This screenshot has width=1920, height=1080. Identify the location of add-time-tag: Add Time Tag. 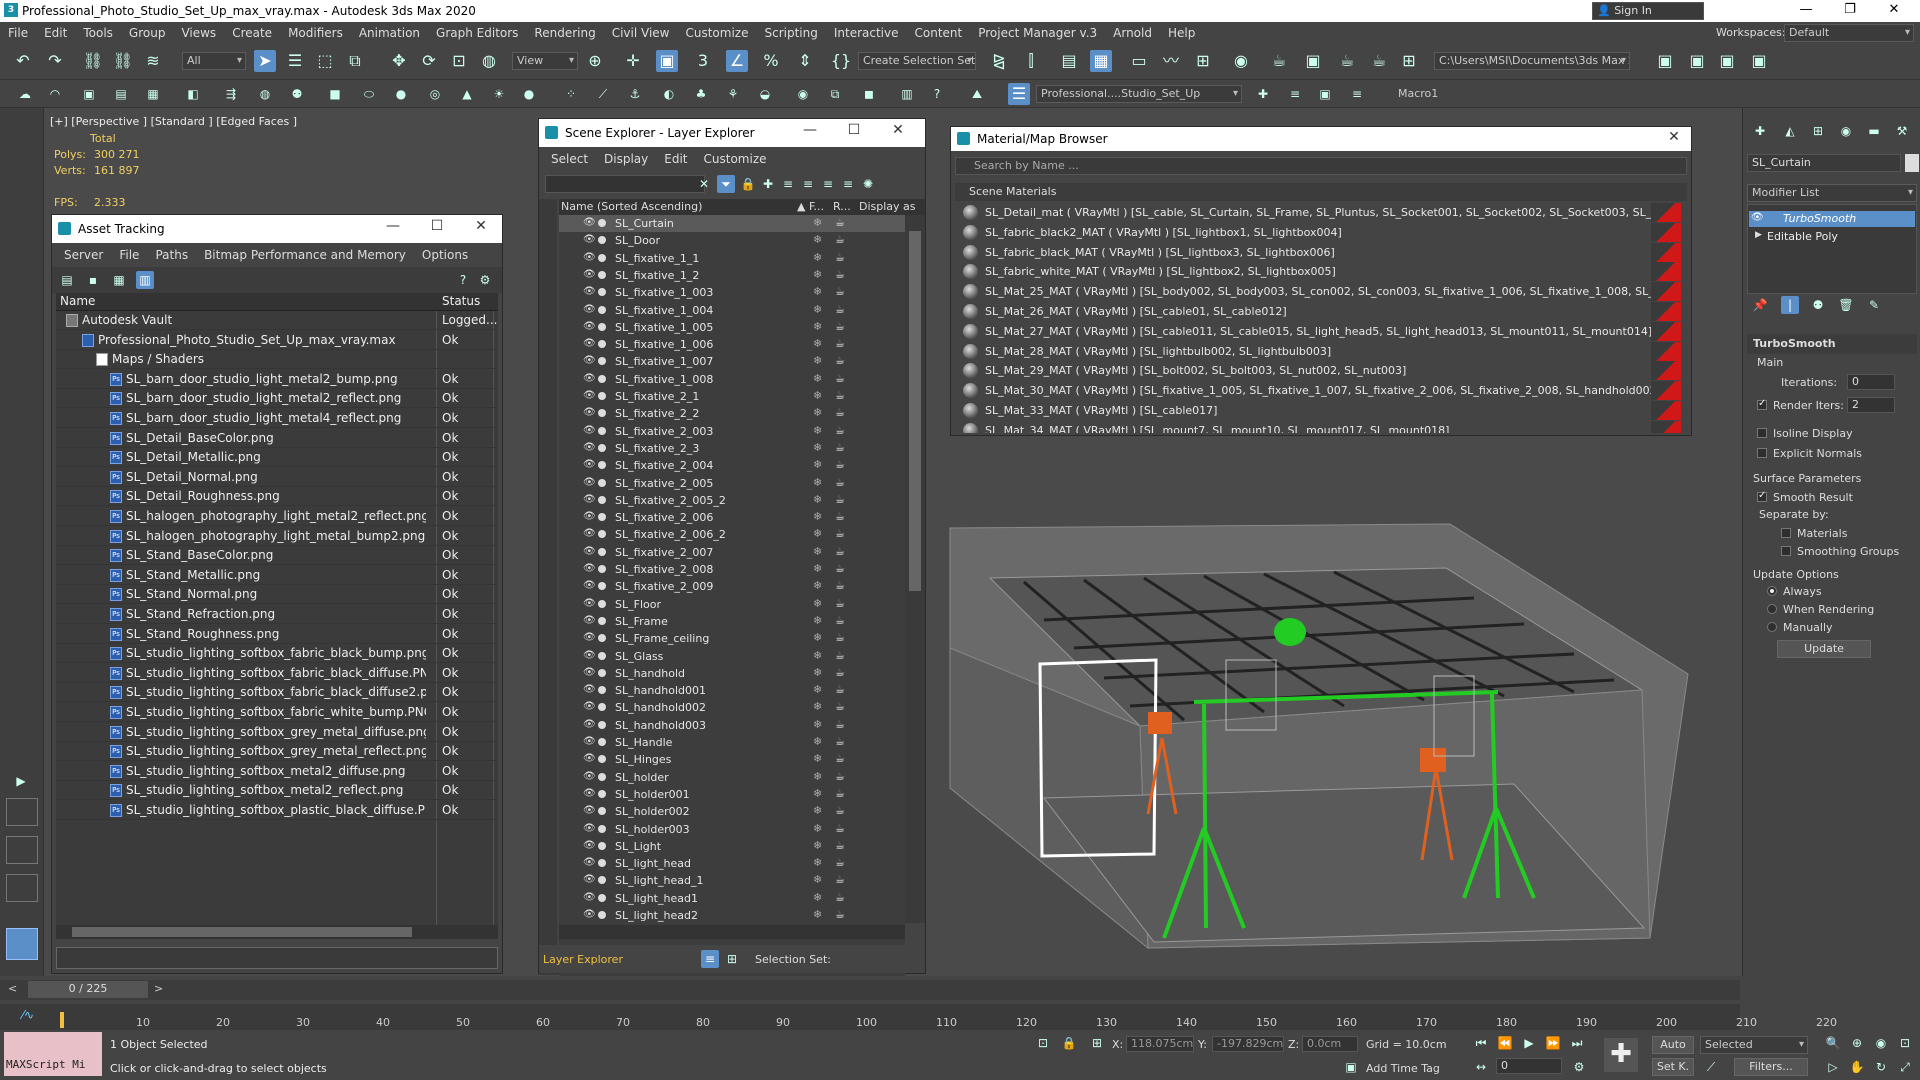
(1403, 1068).